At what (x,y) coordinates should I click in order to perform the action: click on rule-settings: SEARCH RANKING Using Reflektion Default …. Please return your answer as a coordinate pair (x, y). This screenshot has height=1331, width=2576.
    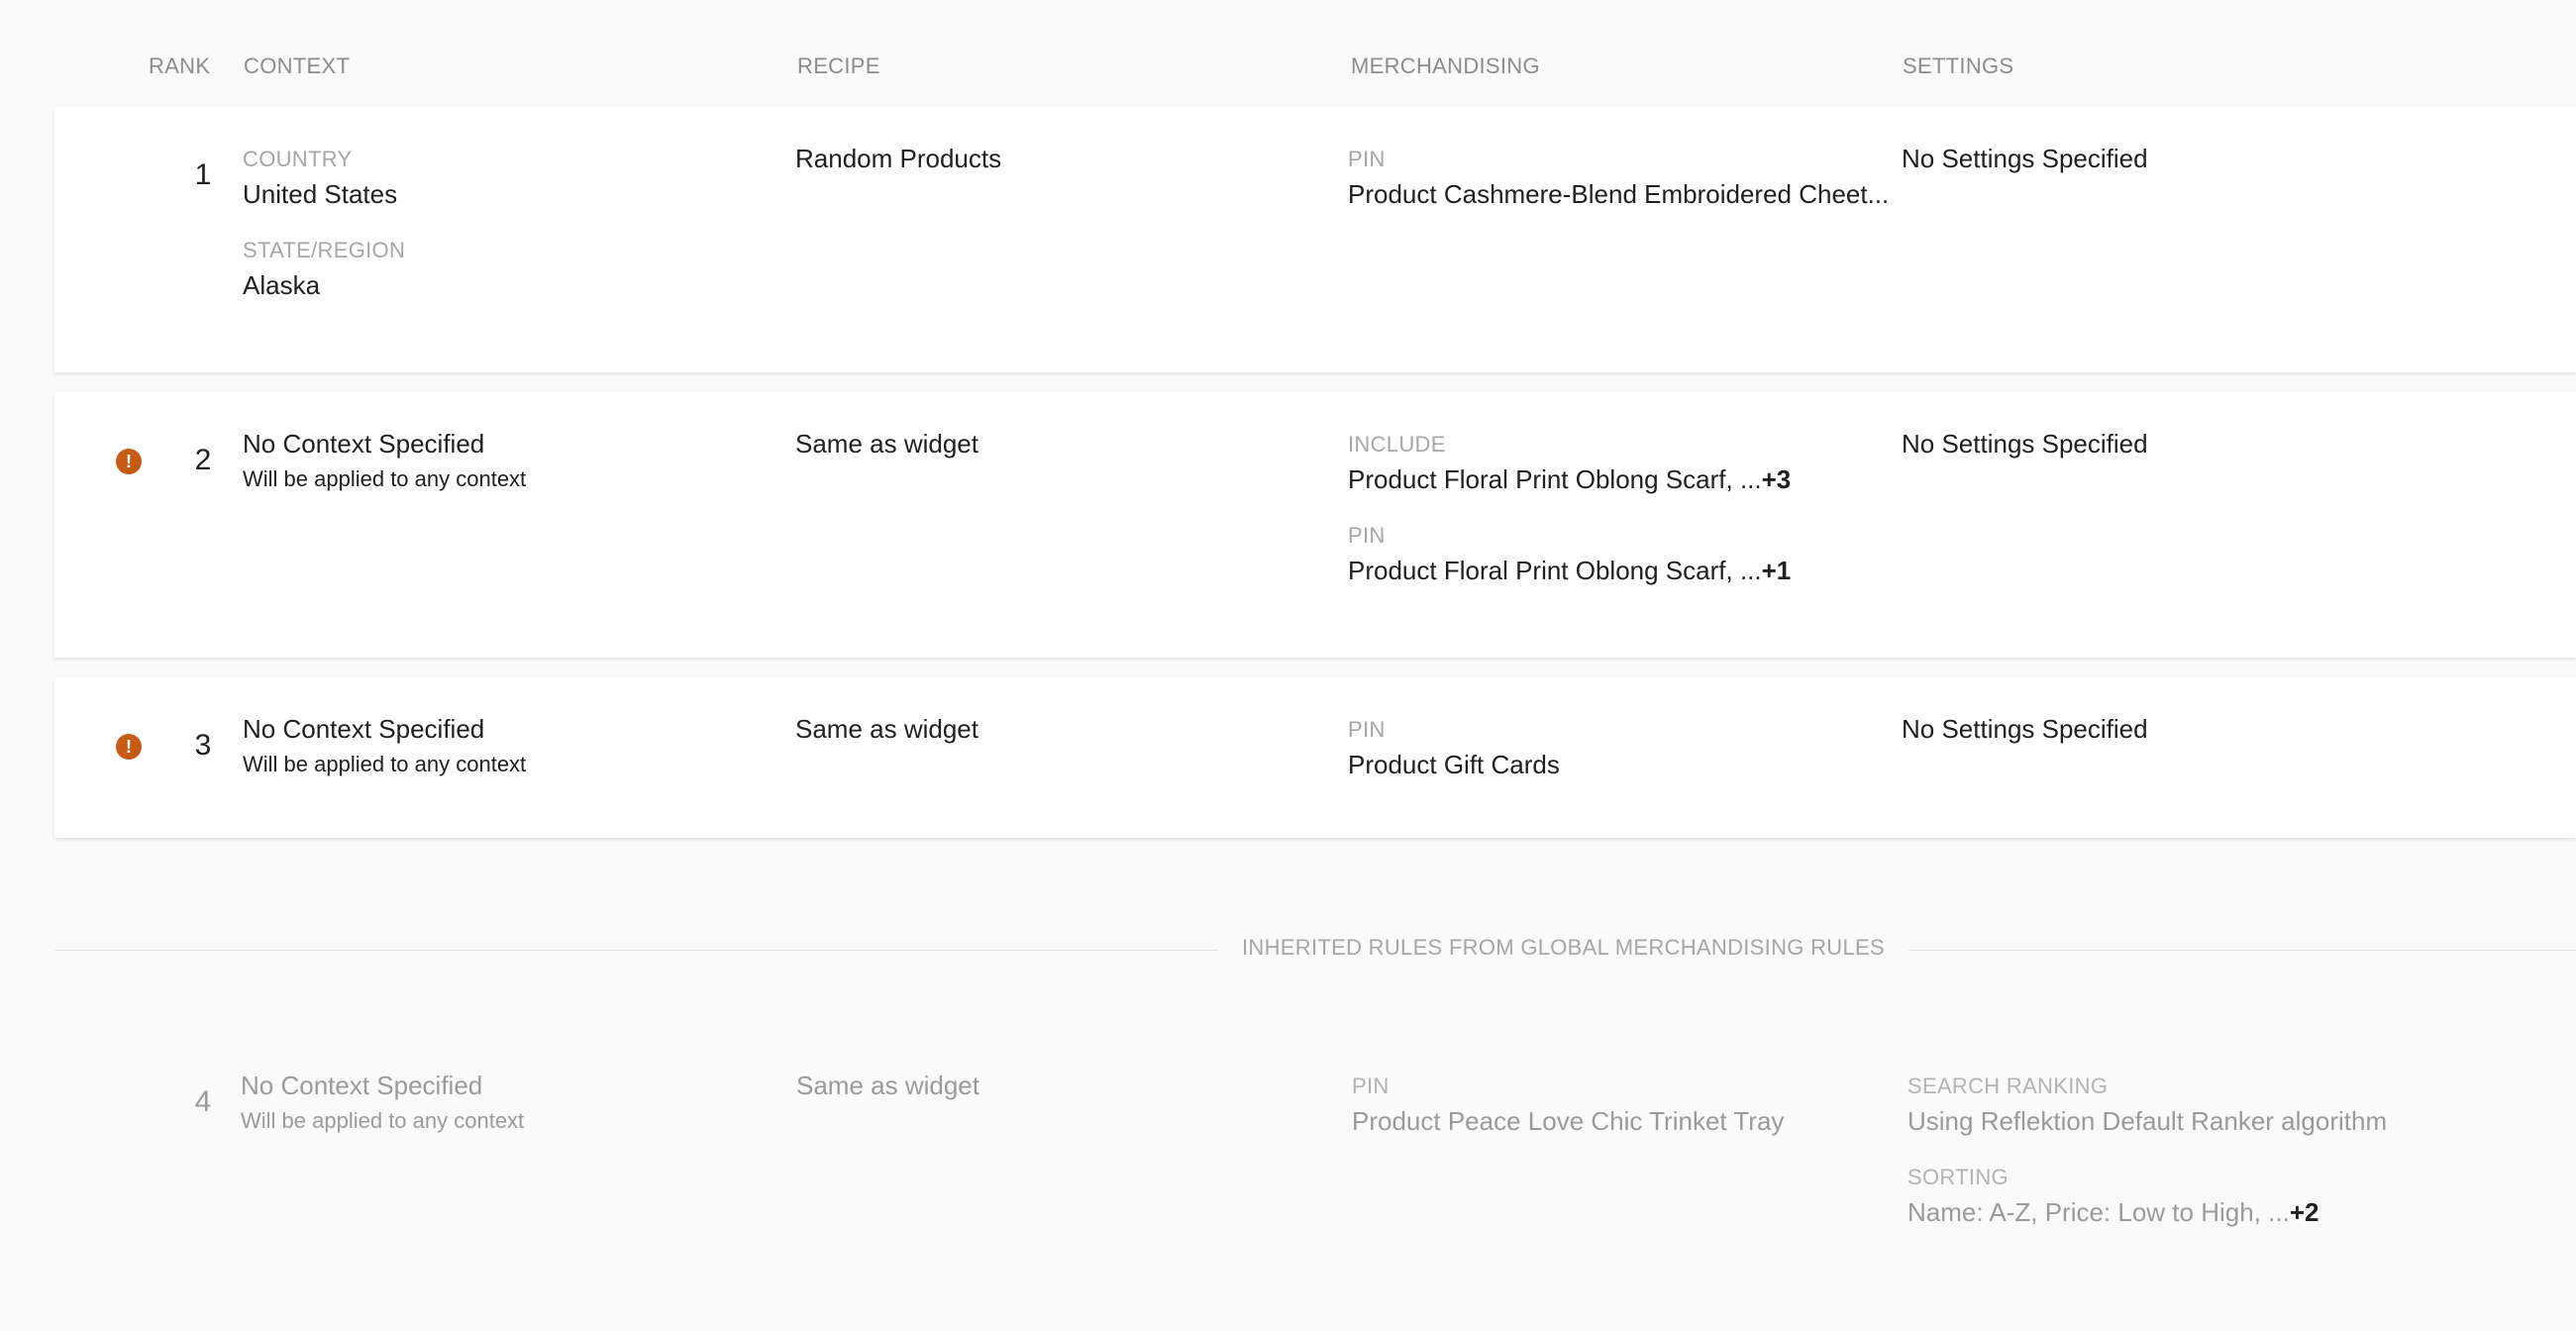
    Looking at the image, I should click on (2147, 1152).